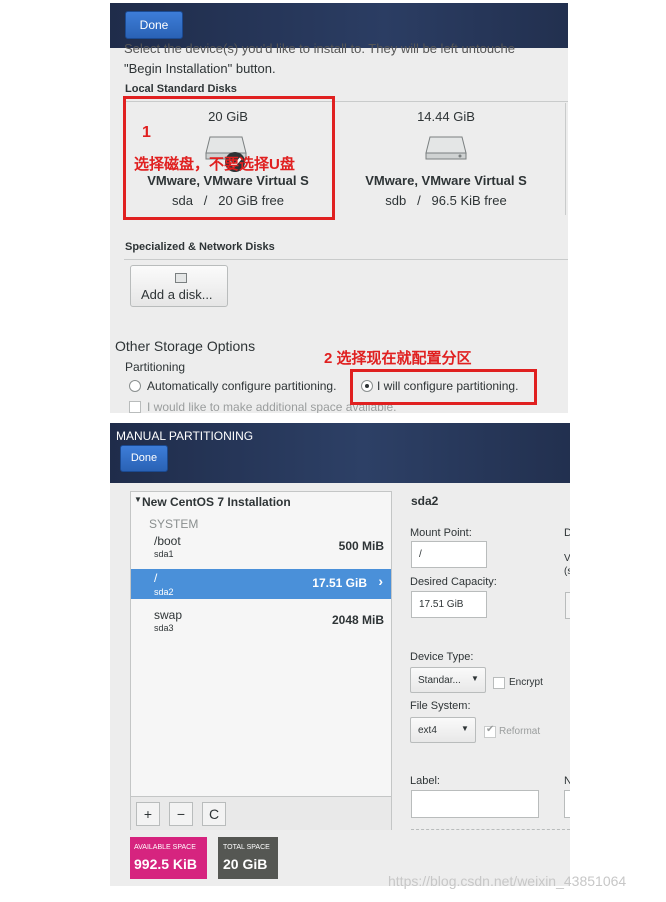 The height and width of the screenshot is (902, 666). I want to click on available-space-box: AVAILABLE SPACE 992.5 KiB, so click(168, 858).